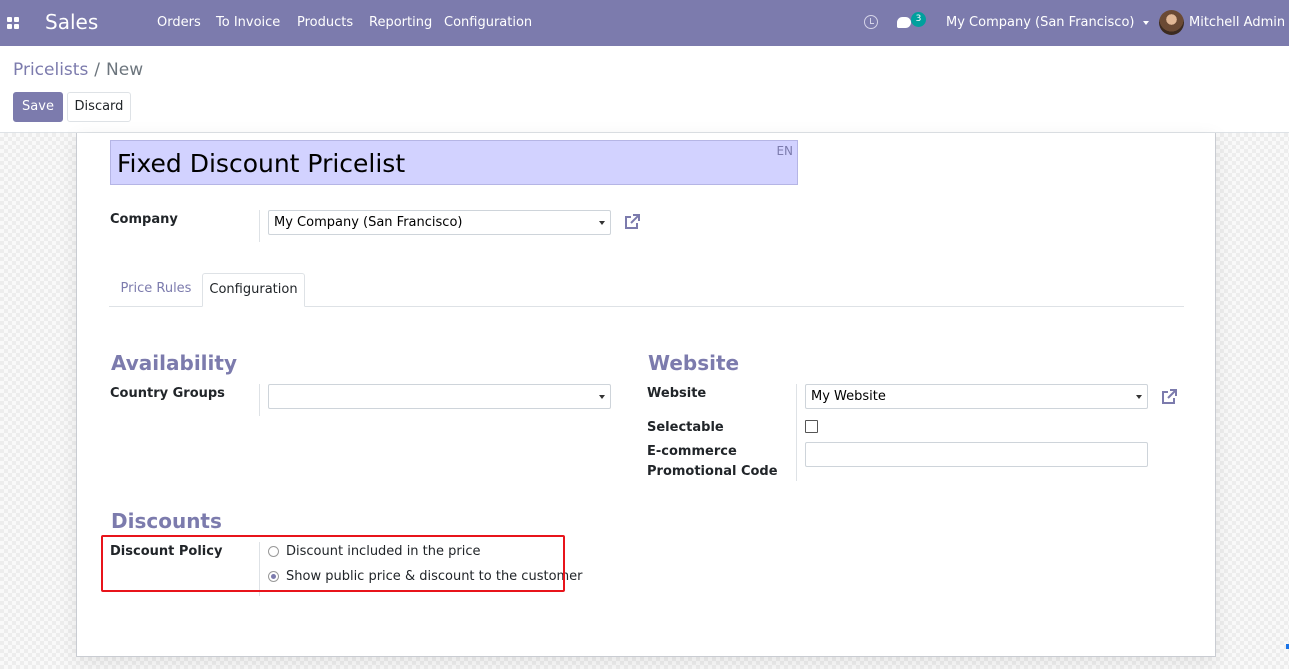 The width and height of the screenshot is (1289, 669). What do you see at coordinates (918, 19) in the screenshot?
I see `chat-count-badge: 3` at bounding box center [918, 19].